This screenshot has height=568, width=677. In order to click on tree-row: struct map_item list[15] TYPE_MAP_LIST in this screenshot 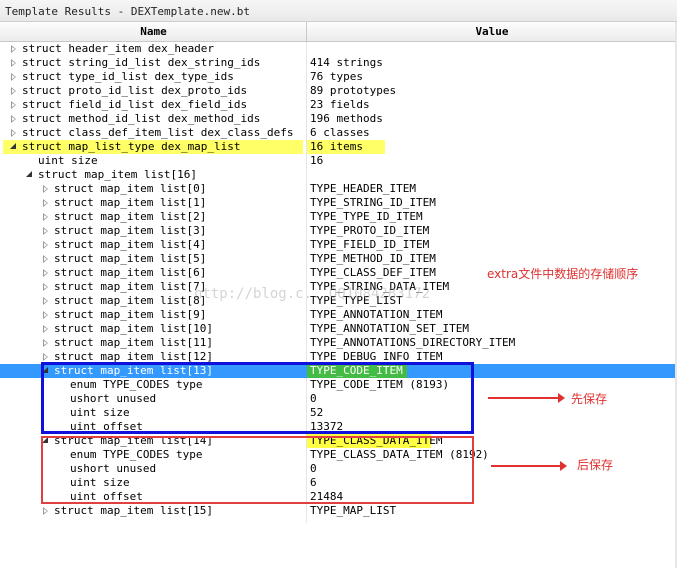, I will do `click(338, 511)`.